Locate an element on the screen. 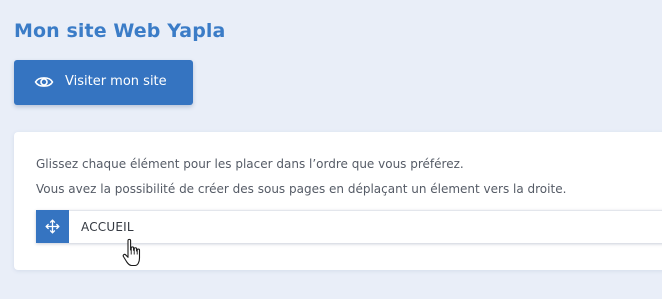 The height and width of the screenshot is (299, 662). page-item-accueil: ACCUEIL is located at coordinates (349, 226).